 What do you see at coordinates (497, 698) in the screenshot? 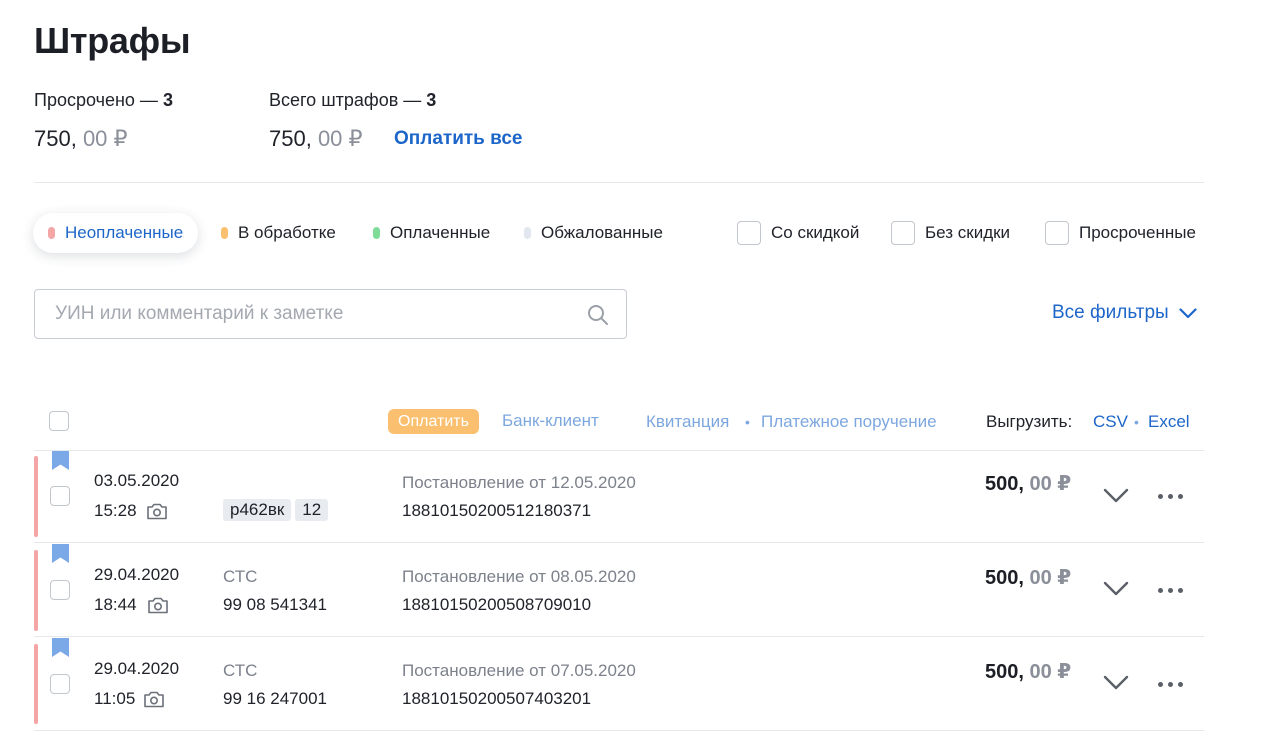
I see `uin-number: 18810150200507403201` at bounding box center [497, 698].